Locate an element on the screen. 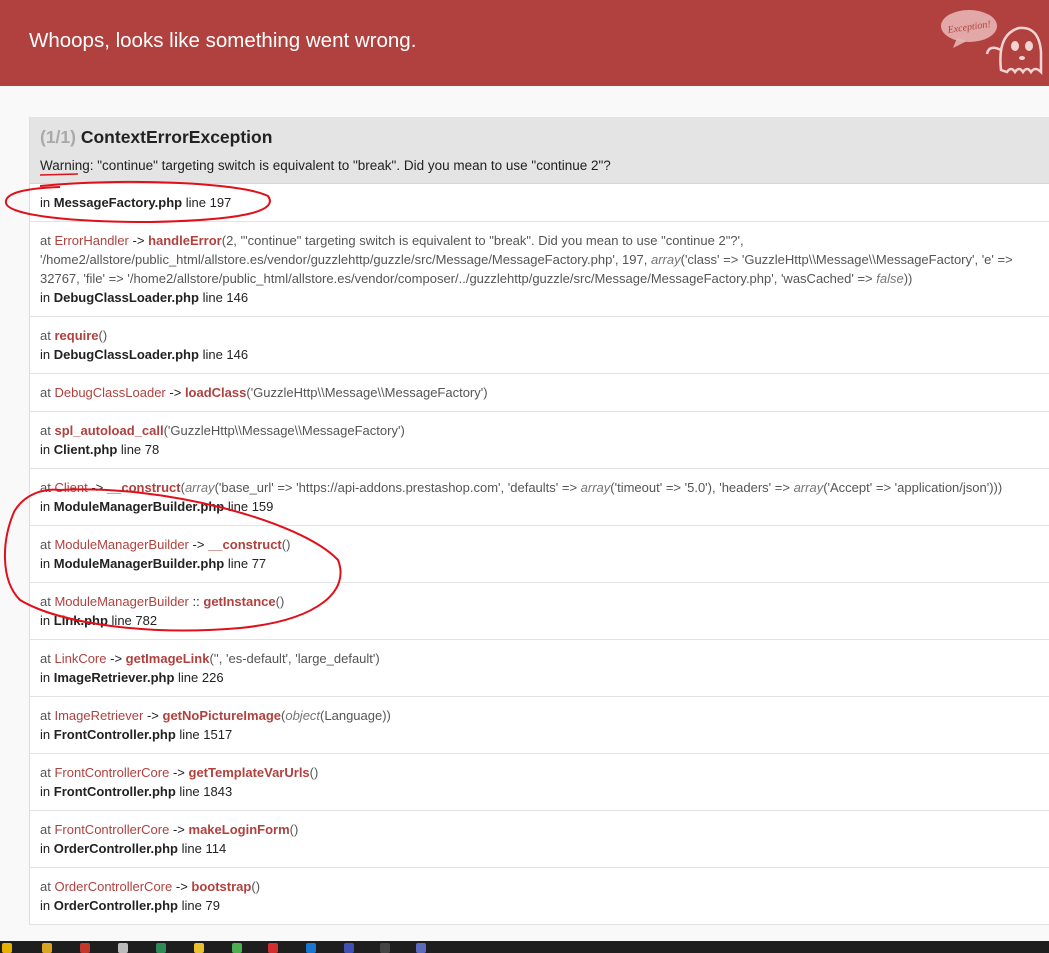 This screenshot has width=1049, height=953. trace-file: Client.php is located at coordinates (85, 449).